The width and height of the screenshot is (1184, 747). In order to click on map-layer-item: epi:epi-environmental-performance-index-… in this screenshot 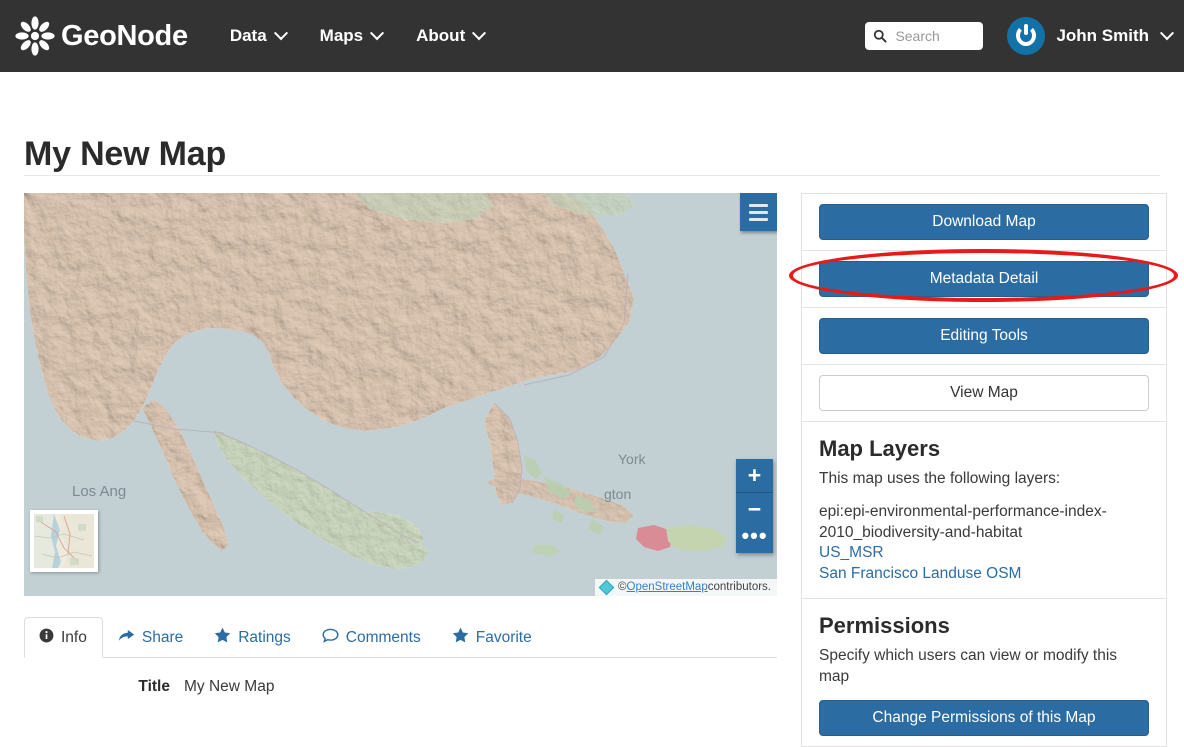, I will do `click(963, 521)`.